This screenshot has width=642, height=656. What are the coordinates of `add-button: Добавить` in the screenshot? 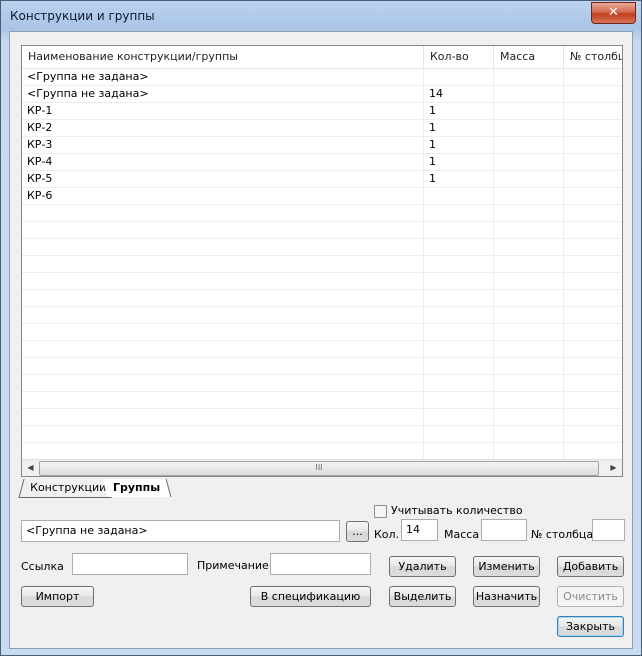 It's located at (590, 566).